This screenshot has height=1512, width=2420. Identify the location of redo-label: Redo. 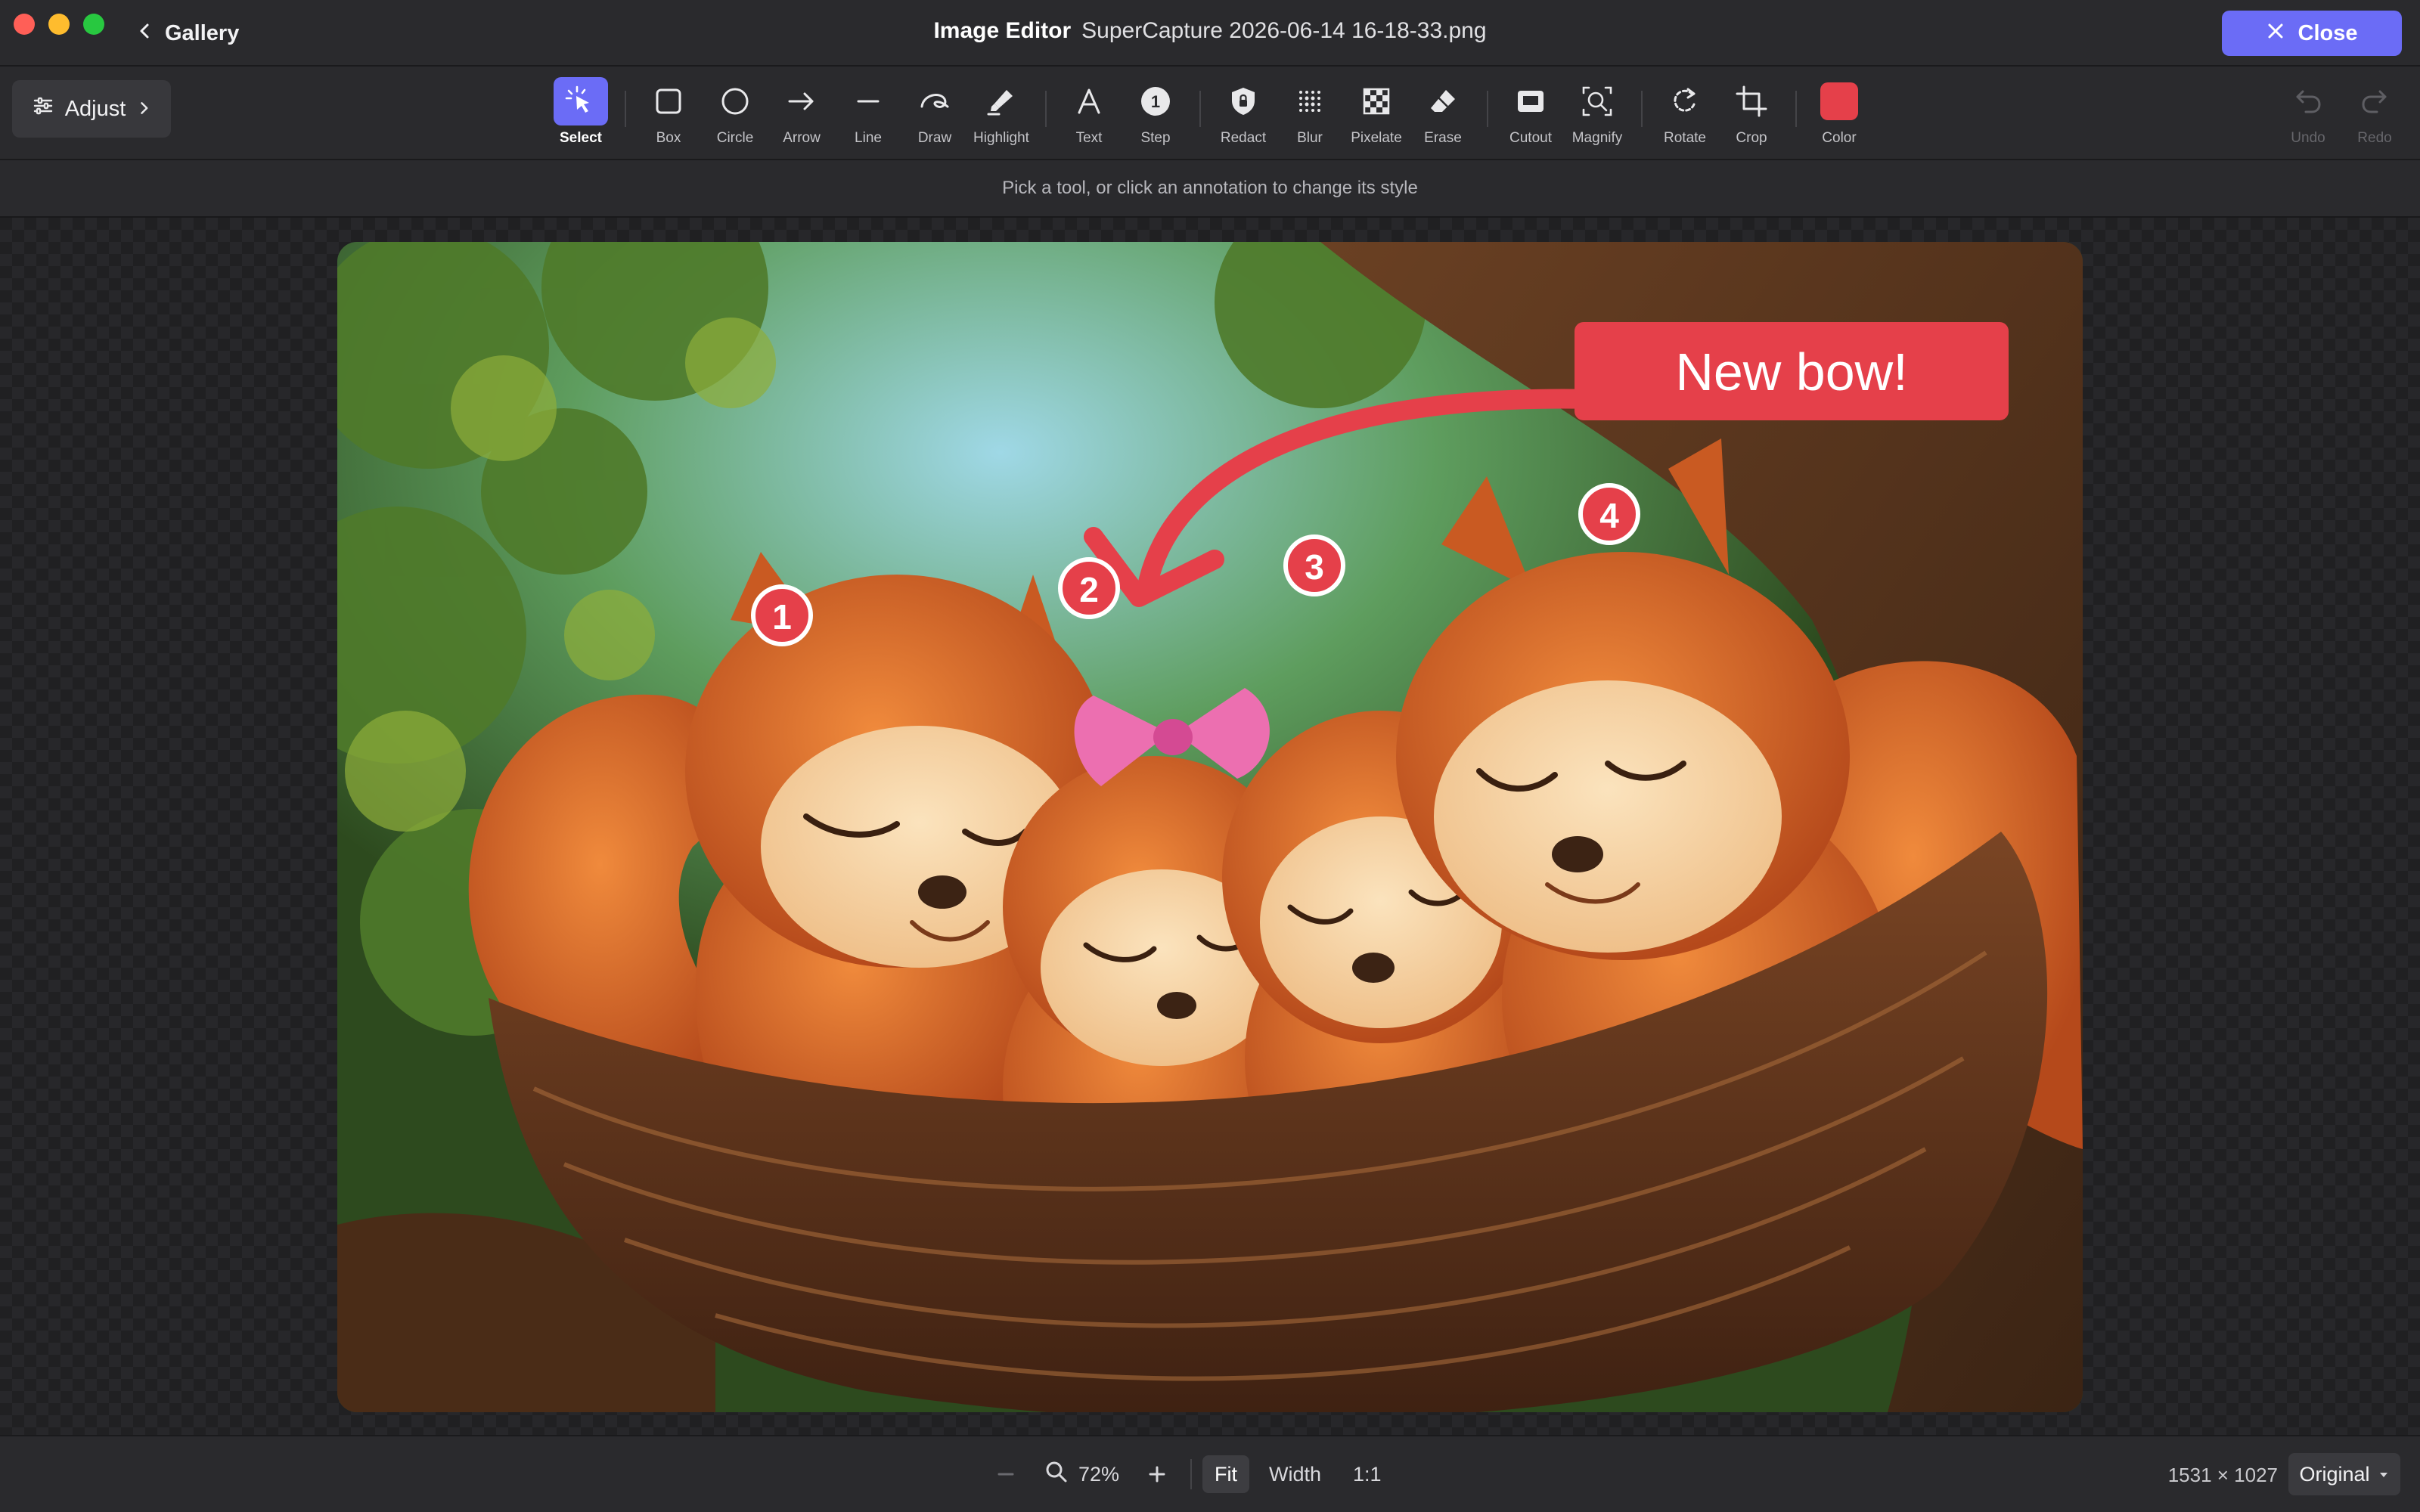
(2374, 138).